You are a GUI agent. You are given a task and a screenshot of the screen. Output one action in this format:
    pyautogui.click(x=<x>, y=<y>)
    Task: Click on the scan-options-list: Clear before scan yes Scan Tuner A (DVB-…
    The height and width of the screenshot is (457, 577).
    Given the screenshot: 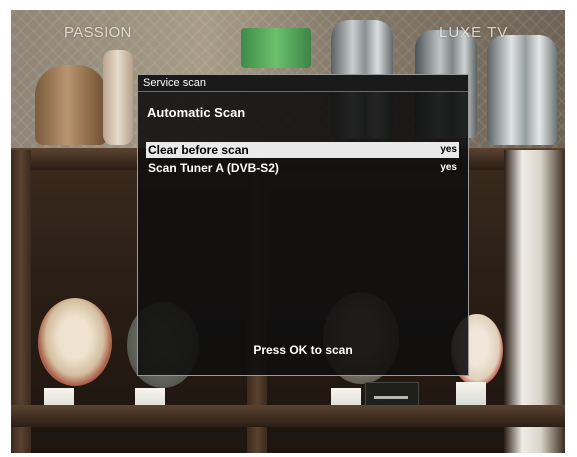 What is the action you would take?
    pyautogui.click(x=302, y=160)
    